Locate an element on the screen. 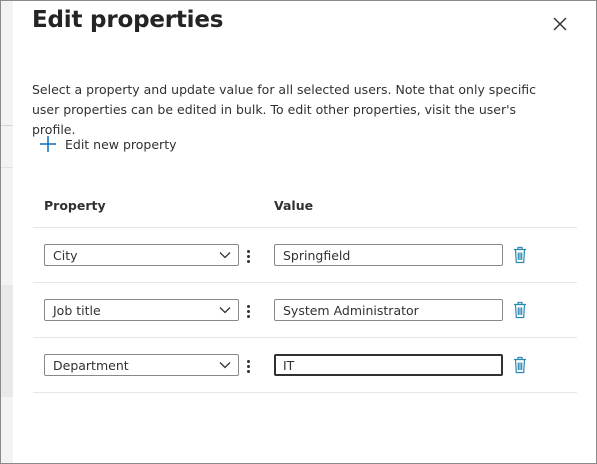 The width and height of the screenshot is (597, 464). plus-icon is located at coordinates (48, 144).